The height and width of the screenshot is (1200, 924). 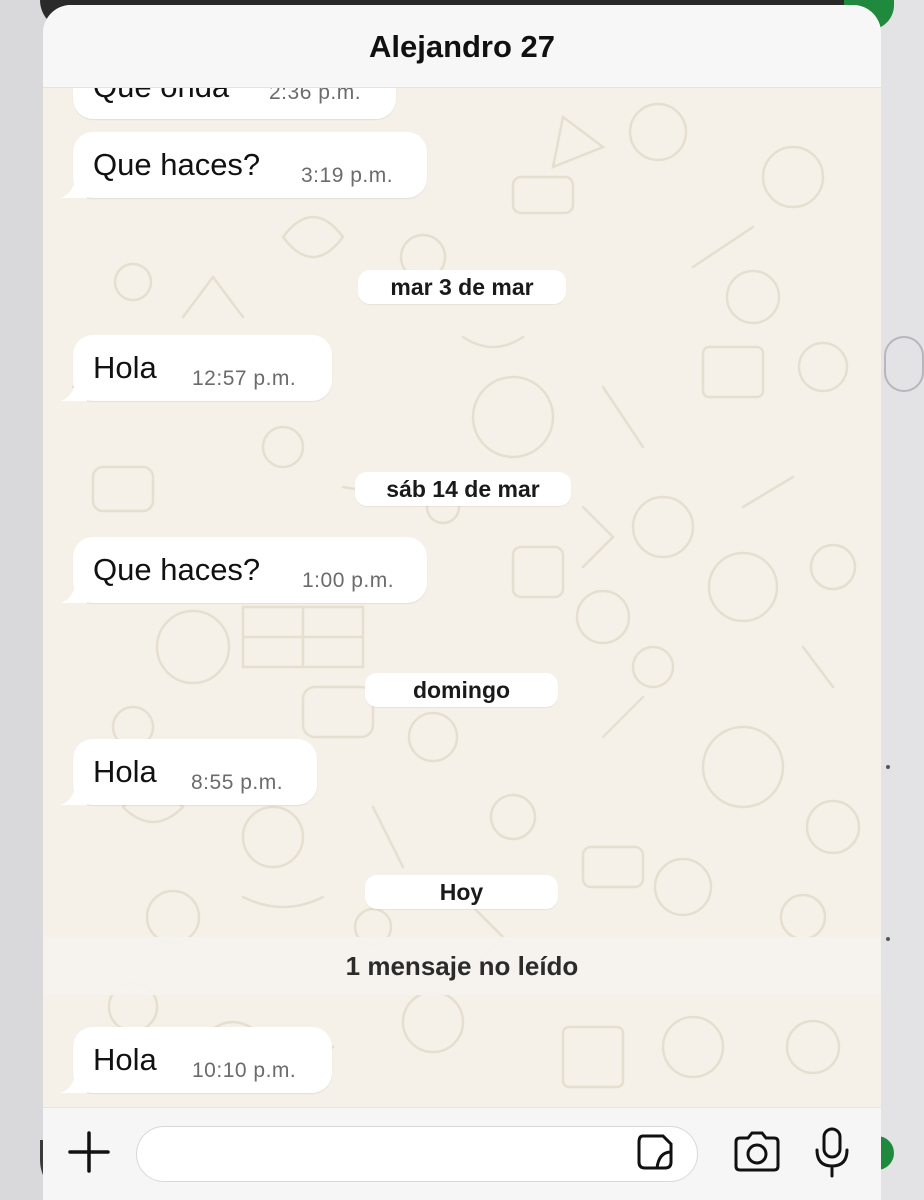 I want to click on incoming-message: Hola 10:10 p.m., so click(x=196, y=1060).